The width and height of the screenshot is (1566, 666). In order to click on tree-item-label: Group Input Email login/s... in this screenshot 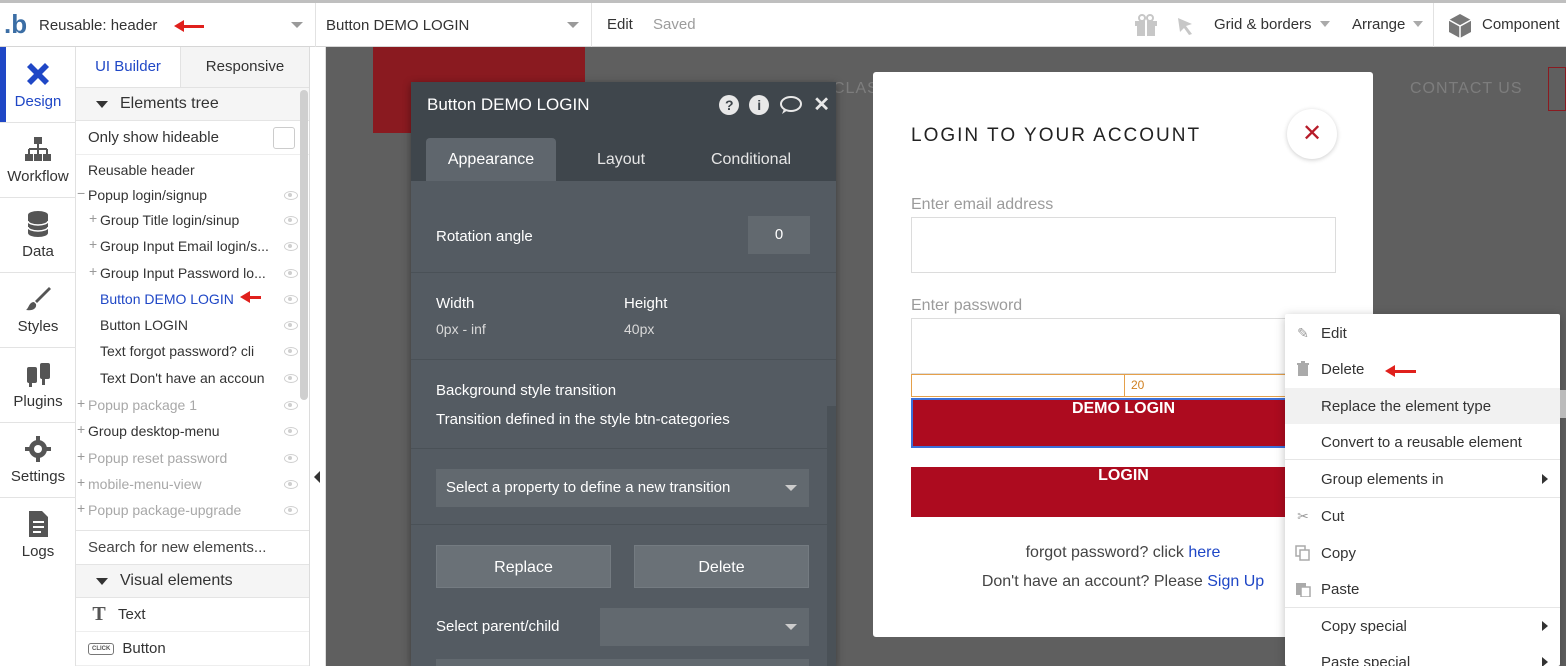, I will do `click(184, 246)`.